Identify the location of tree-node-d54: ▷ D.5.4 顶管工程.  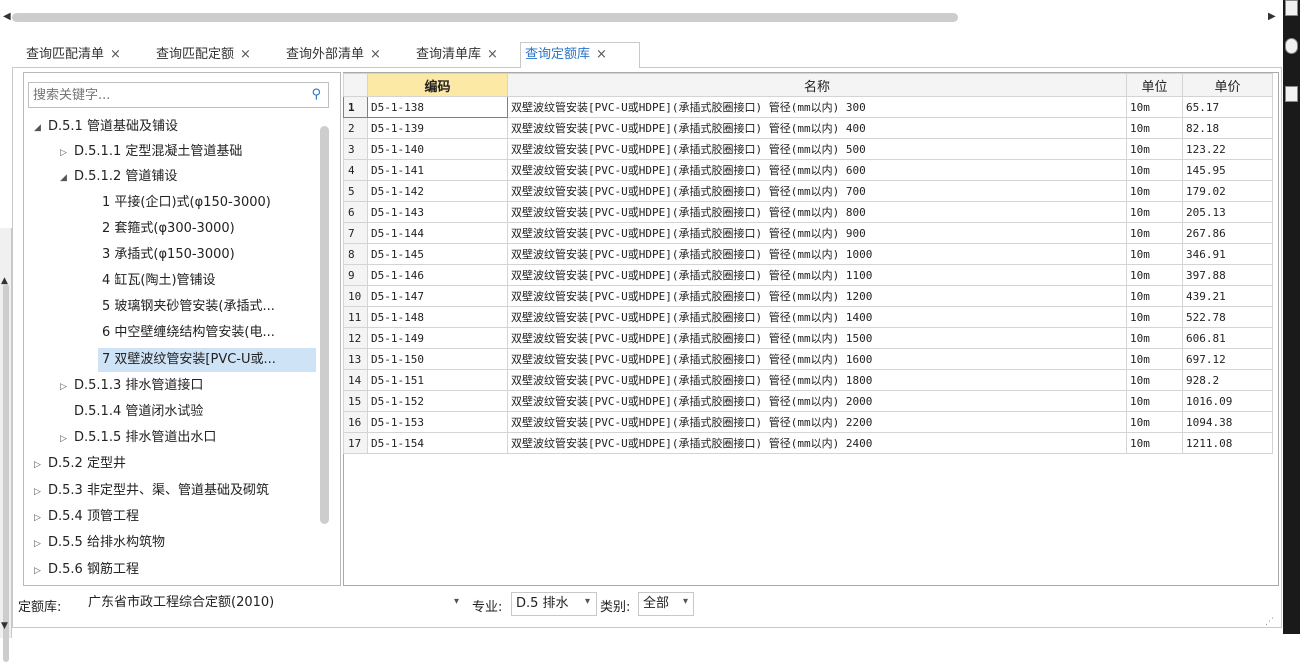
(86, 517).